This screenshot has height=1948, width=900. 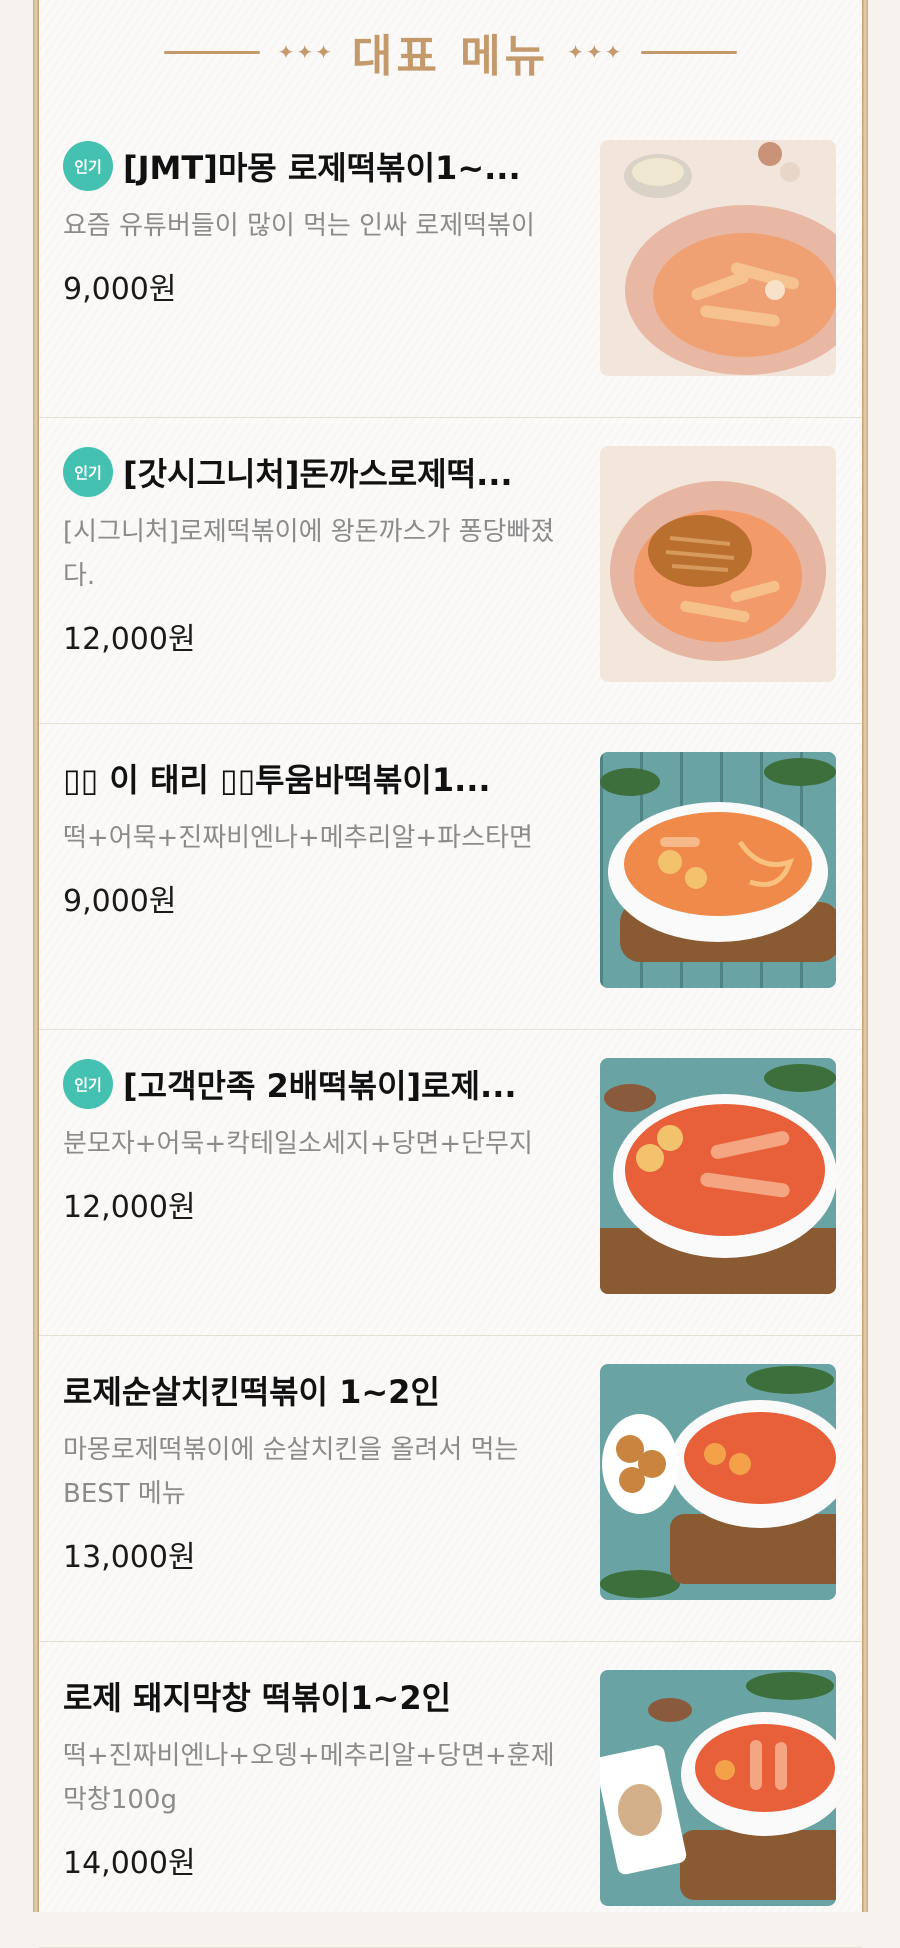 What do you see at coordinates (129, 1557) in the screenshot?
I see `menu-item-price: 13,000원` at bounding box center [129, 1557].